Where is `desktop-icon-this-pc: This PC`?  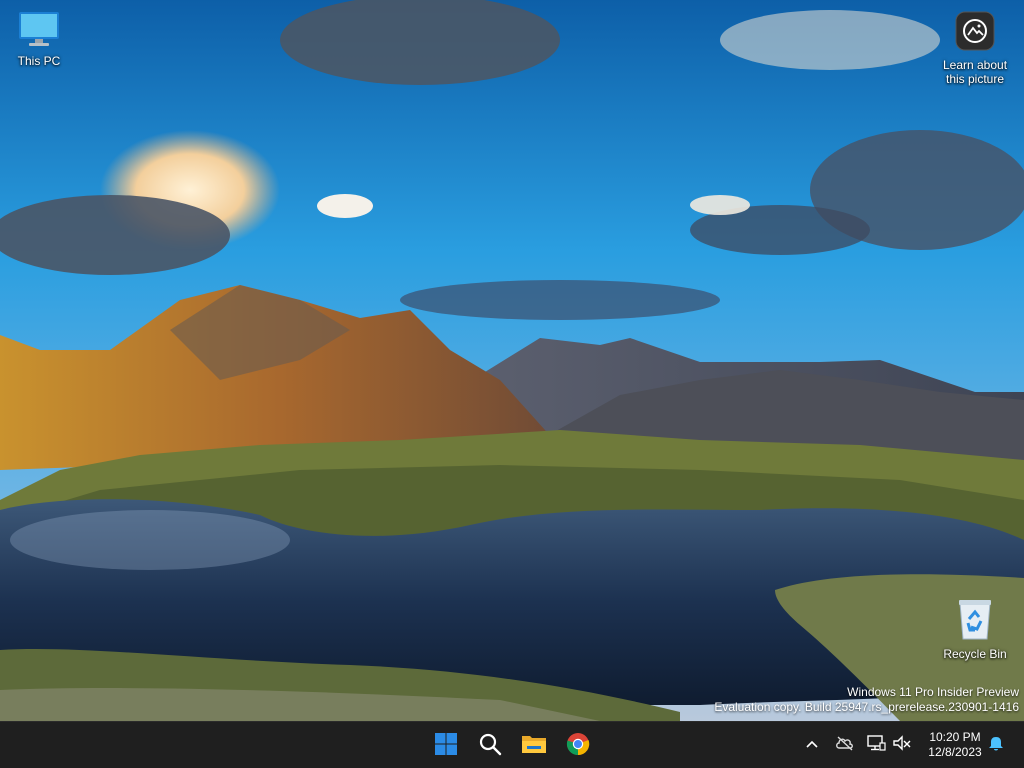
desktop-icon-this-pc: This PC is located at coordinates (39, 39).